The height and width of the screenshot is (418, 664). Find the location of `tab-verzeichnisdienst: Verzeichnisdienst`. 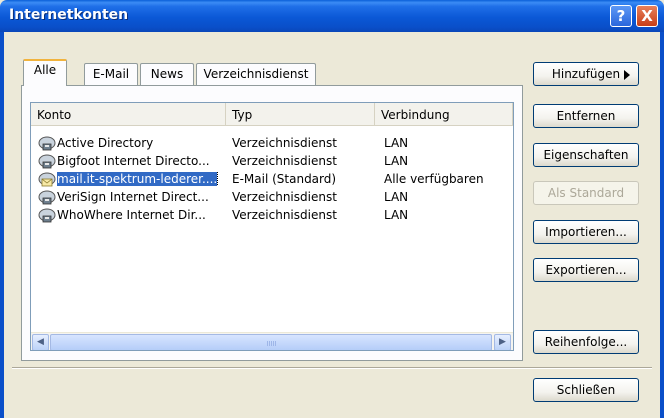

tab-verzeichnisdienst: Verzeichnisdienst is located at coordinates (256, 74).